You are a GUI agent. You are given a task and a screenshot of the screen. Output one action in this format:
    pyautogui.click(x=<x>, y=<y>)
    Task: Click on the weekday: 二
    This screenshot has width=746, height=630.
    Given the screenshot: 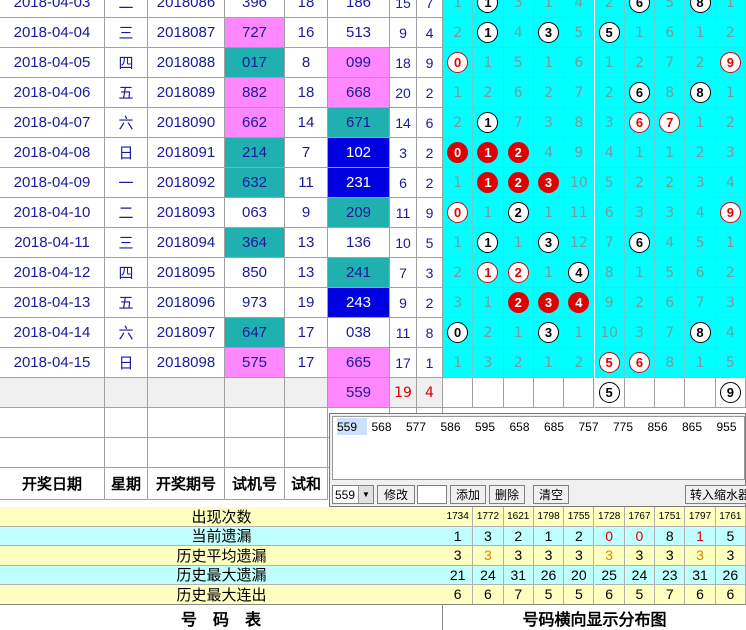 What is the action you would take?
    pyautogui.click(x=126, y=9)
    